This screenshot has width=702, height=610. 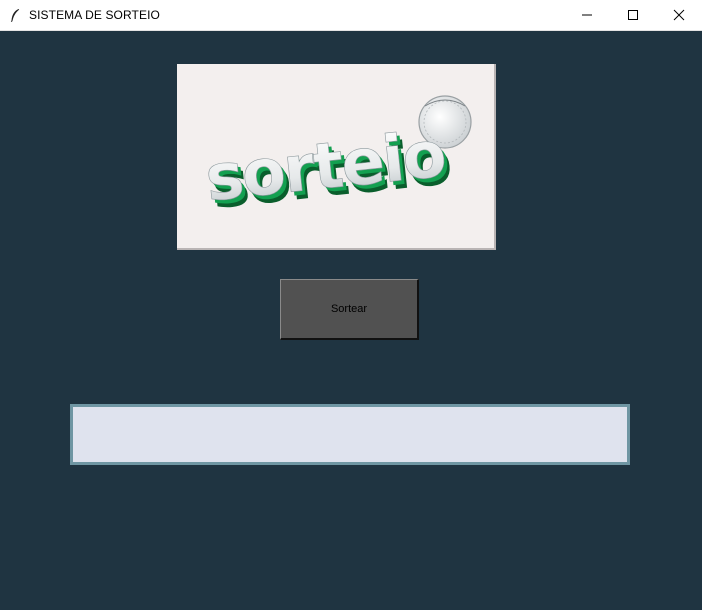 What do you see at coordinates (94, 15) in the screenshot?
I see `window-title: SISTEMA DE SORTEIO` at bounding box center [94, 15].